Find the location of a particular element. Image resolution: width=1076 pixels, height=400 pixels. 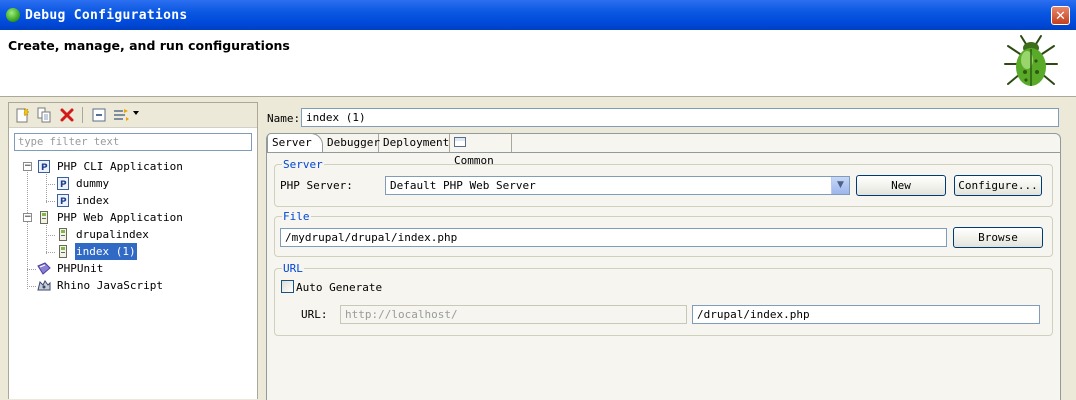

file-group-title: File is located at coordinates (296, 216).